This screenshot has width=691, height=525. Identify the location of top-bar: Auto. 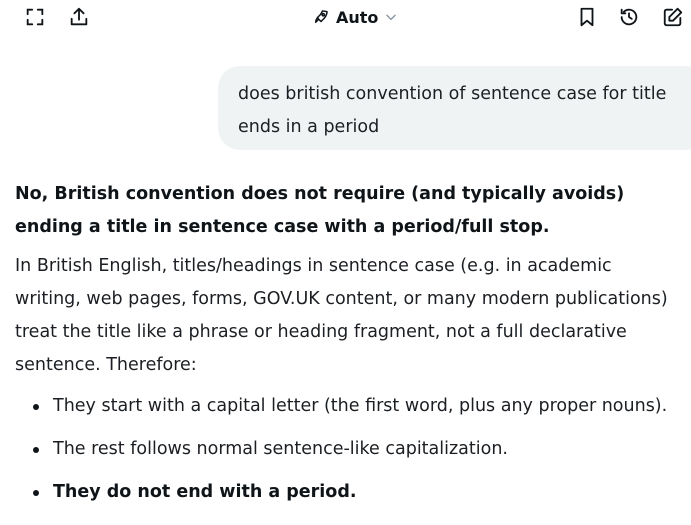
(345, 18).